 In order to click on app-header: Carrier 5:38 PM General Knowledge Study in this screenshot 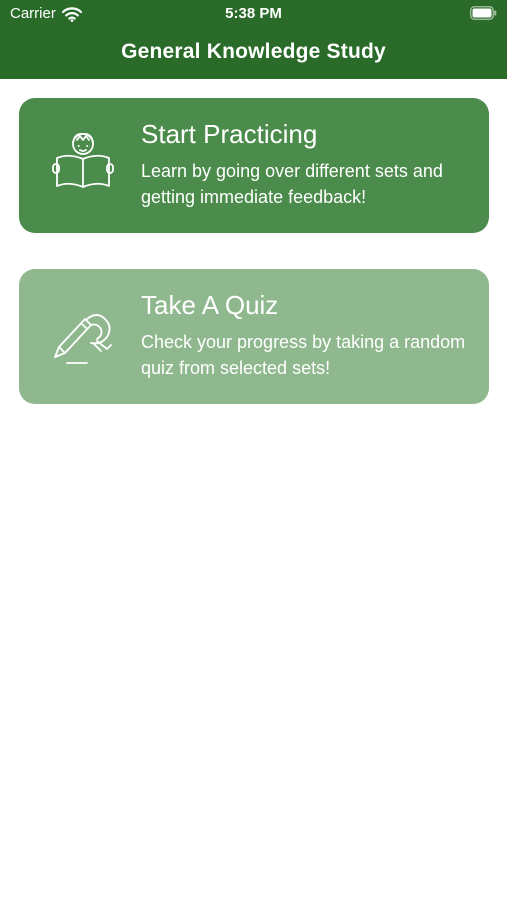, I will do `click(253, 39)`.